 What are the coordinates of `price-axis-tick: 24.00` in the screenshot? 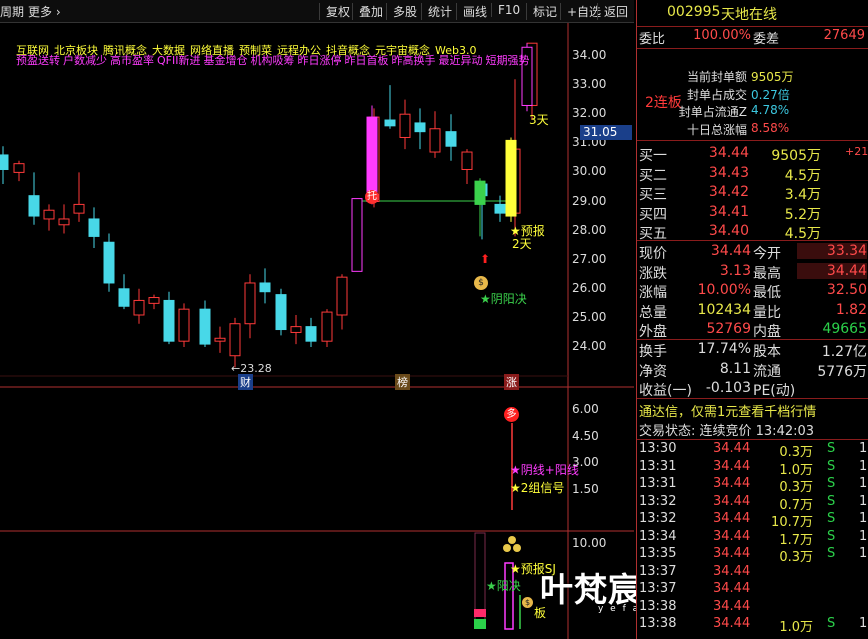 It's located at (589, 346).